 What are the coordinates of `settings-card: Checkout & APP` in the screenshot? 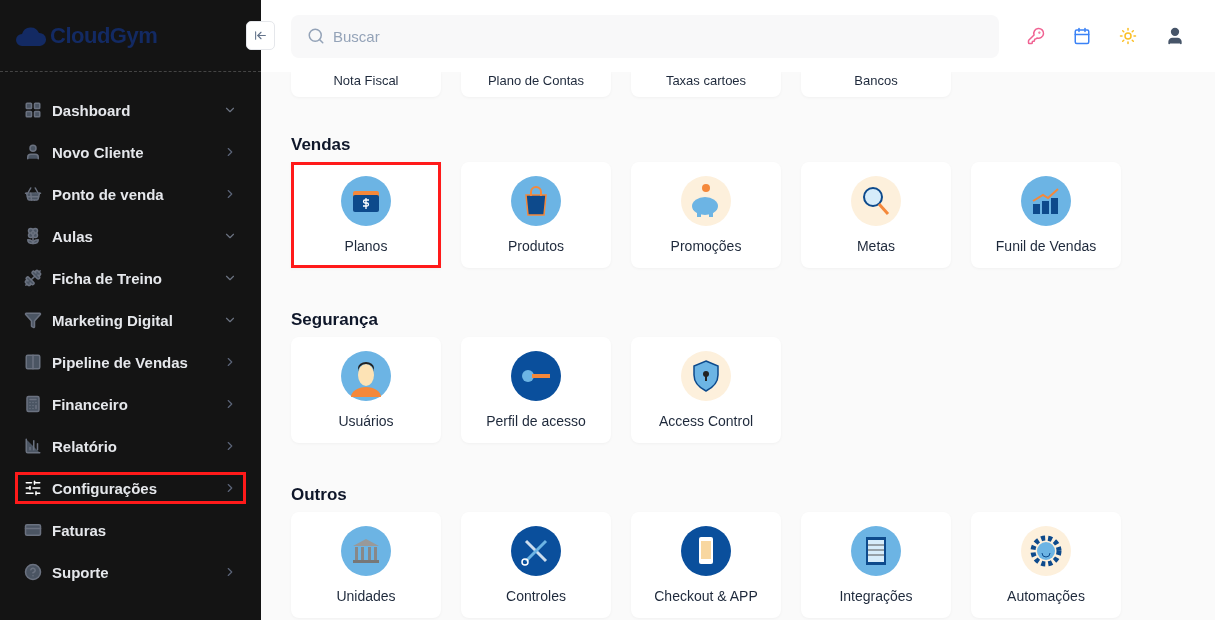 It's located at (706, 565).